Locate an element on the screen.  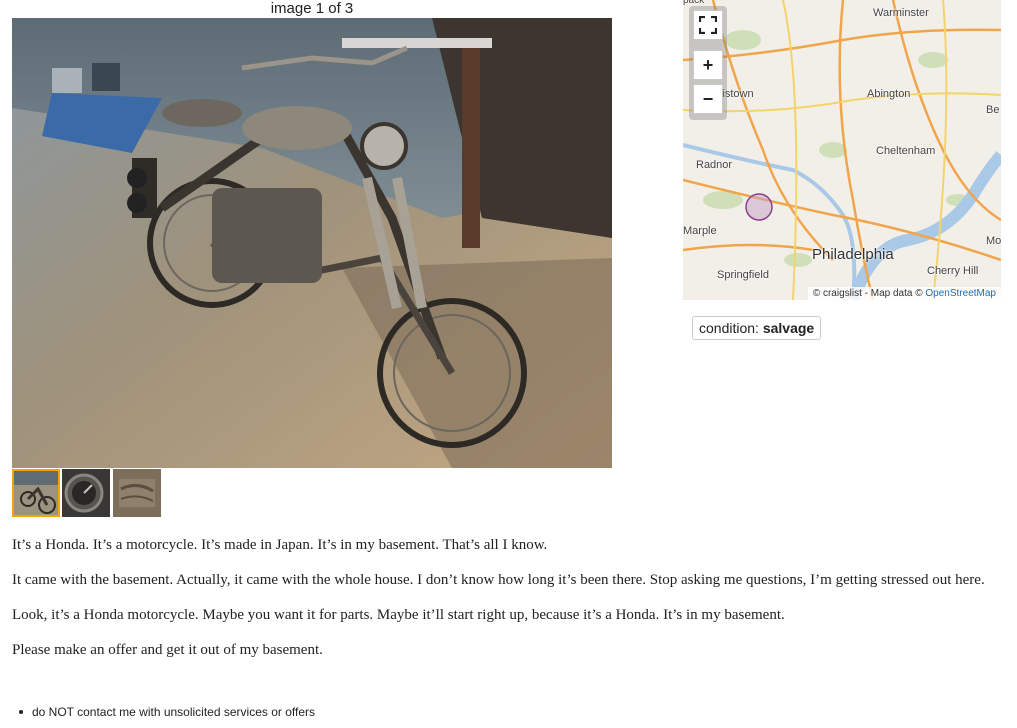
thumbnail-motorcycle is located at coordinates (36, 493).